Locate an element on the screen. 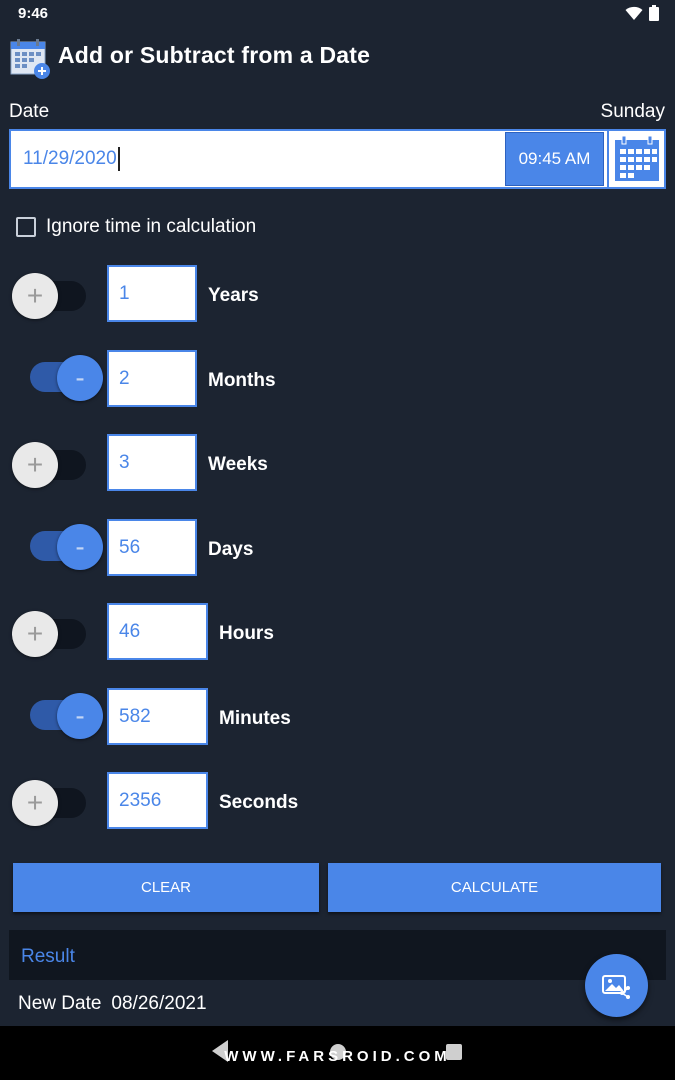 This screenshot has width=675, height=1080. app-header: Add or Subtract from a Date is located at coordinates (337, 59).